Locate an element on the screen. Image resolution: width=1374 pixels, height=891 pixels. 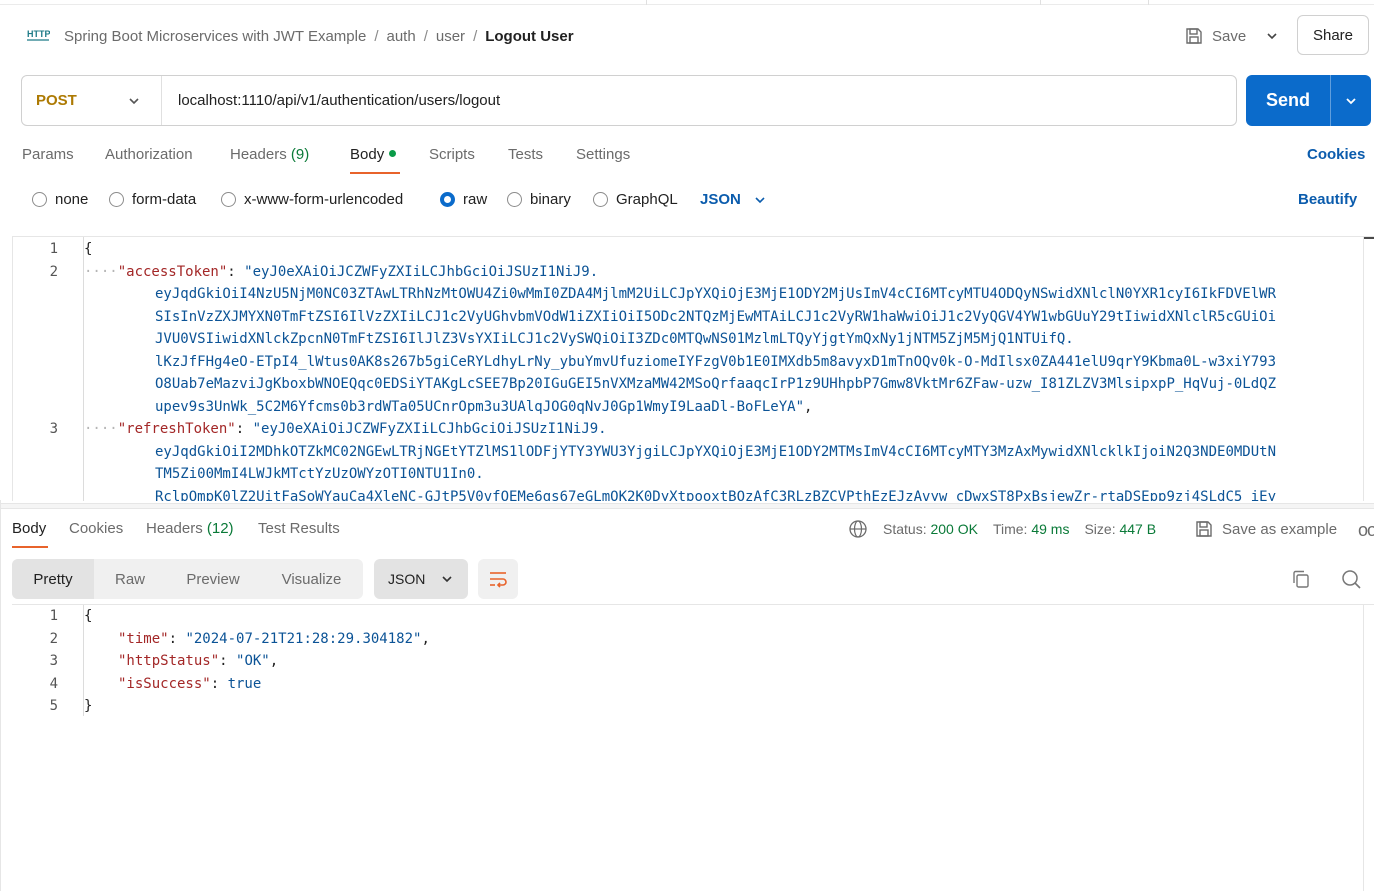
body-language-select: JSON is located at coordinates (733, 199).